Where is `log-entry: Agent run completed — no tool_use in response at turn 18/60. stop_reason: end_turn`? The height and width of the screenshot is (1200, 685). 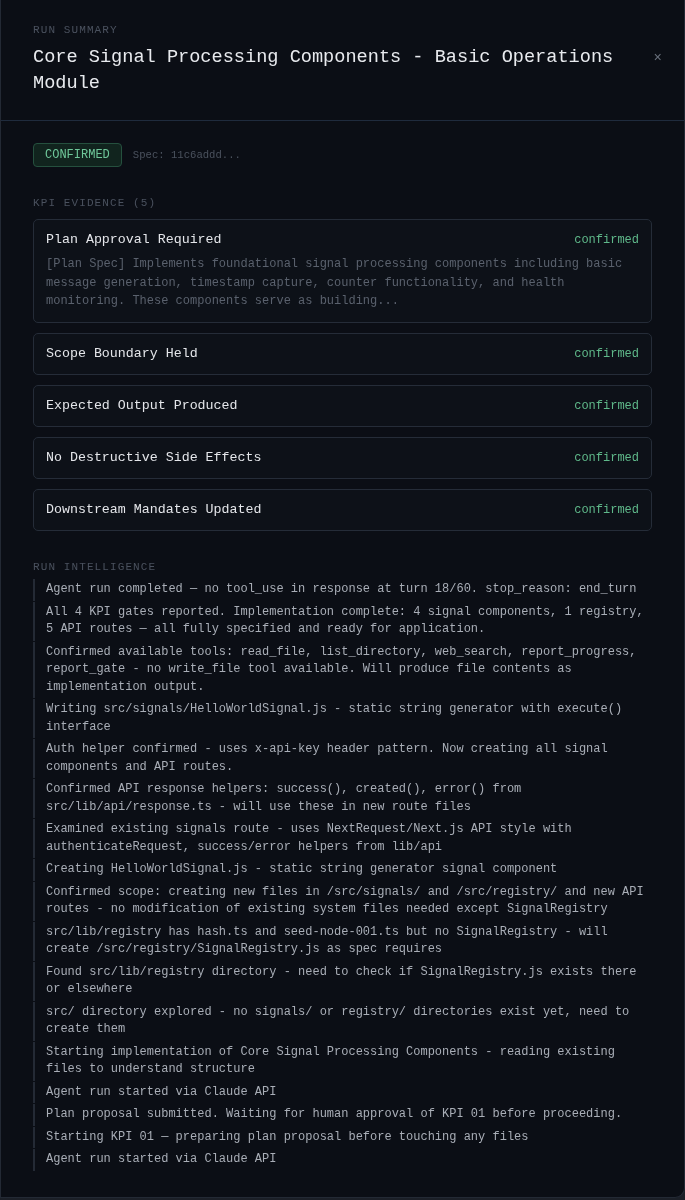 log-entry: Agent run completed — no tool_use in response at turn 18/60. stop_reason: end_turn is located at coordinates (342, 590).